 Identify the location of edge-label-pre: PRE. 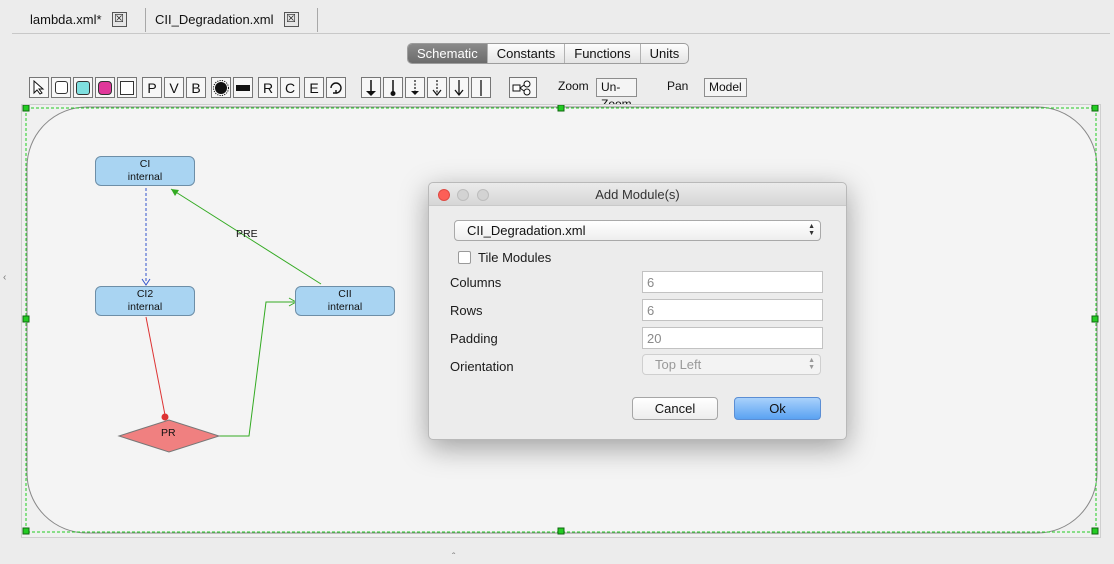
(247, 234).